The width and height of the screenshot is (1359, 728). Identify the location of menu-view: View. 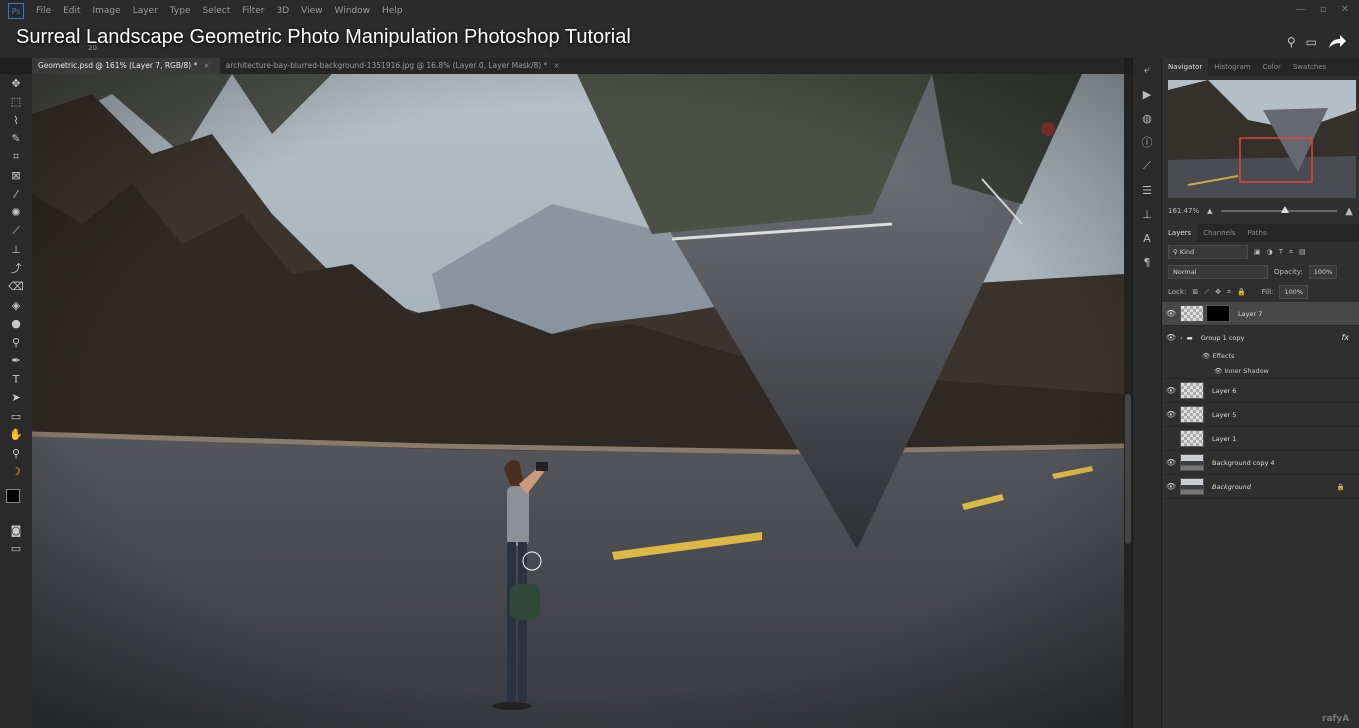
(311, 11).